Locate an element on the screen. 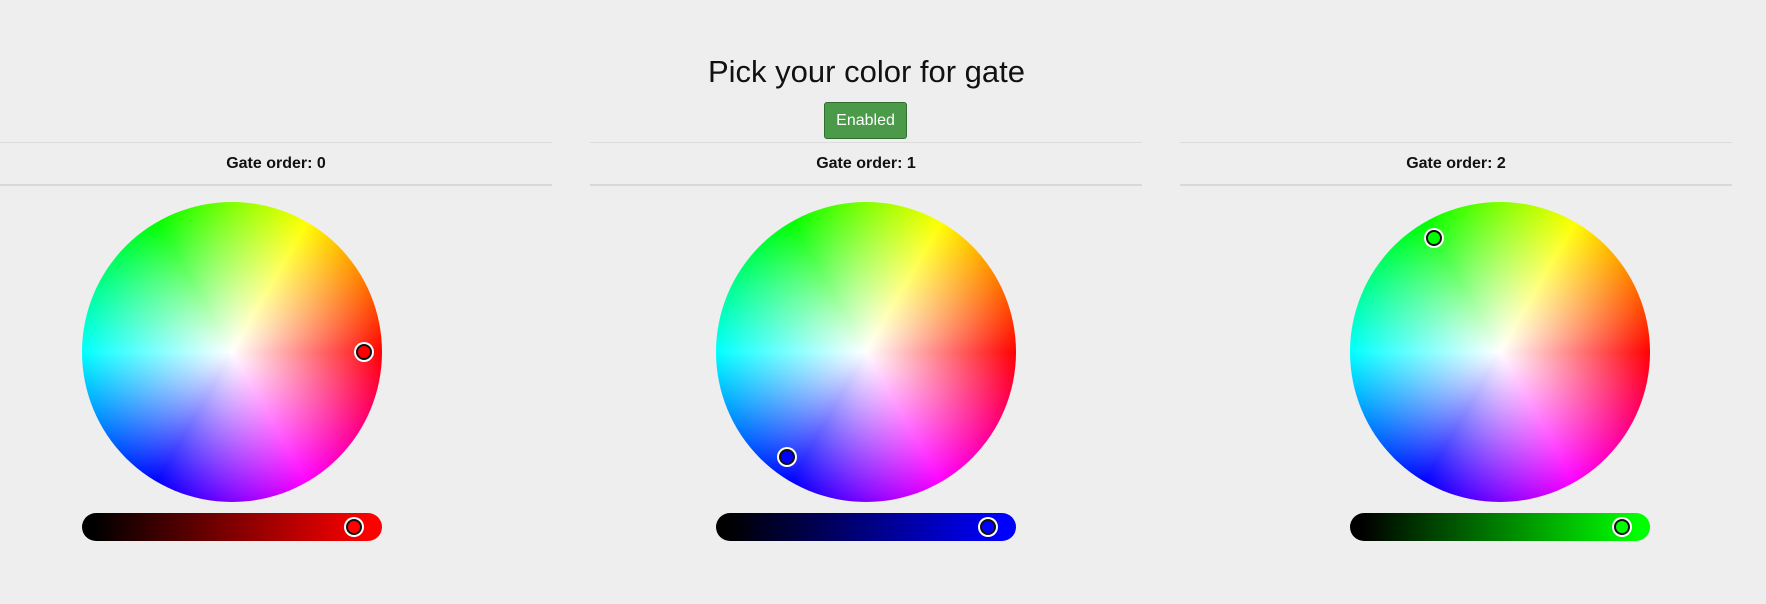 This screenshot has width=1766, height=604. gate-order-header: Gate order: 1 is located at coordinates (866, 164).